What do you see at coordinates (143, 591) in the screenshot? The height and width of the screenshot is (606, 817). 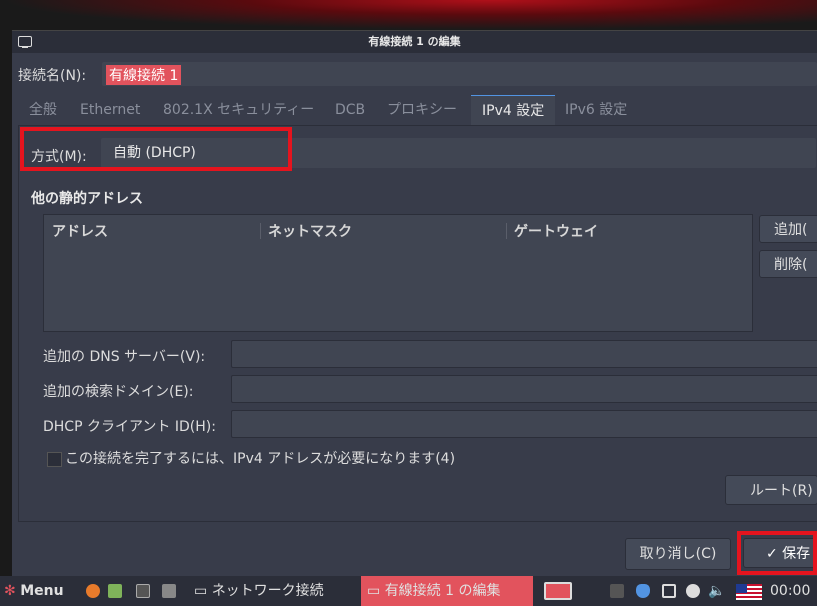 I see `terminal-icon` at bounding box center [143, 591].